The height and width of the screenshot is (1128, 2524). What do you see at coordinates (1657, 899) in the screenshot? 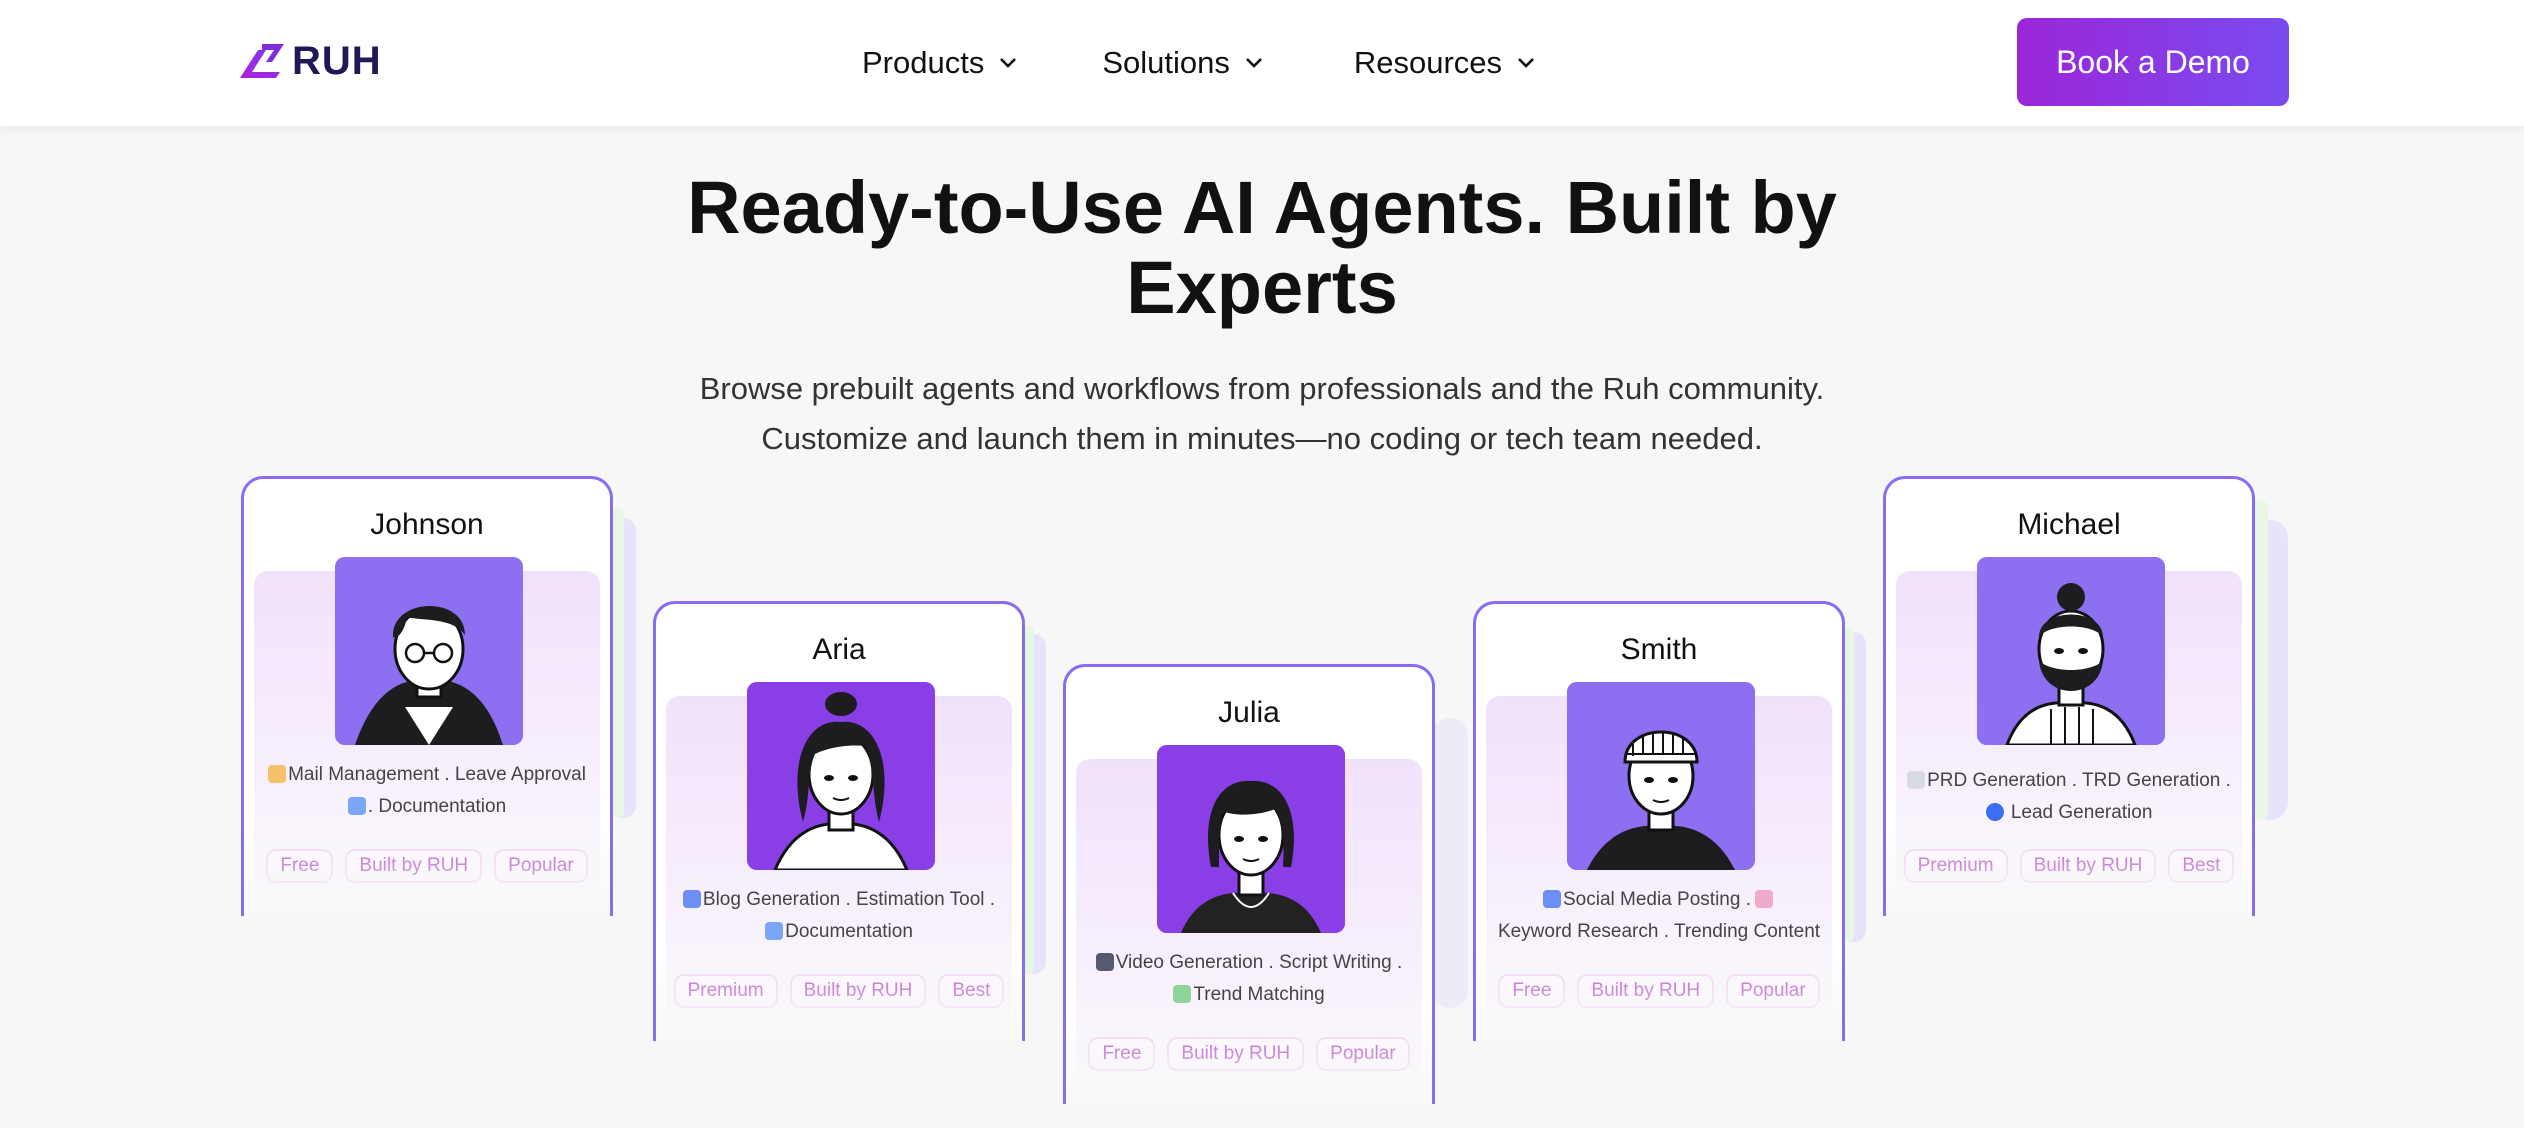
I see `skills-line: Social Media Posting .` at bounding box center [1657, 899].